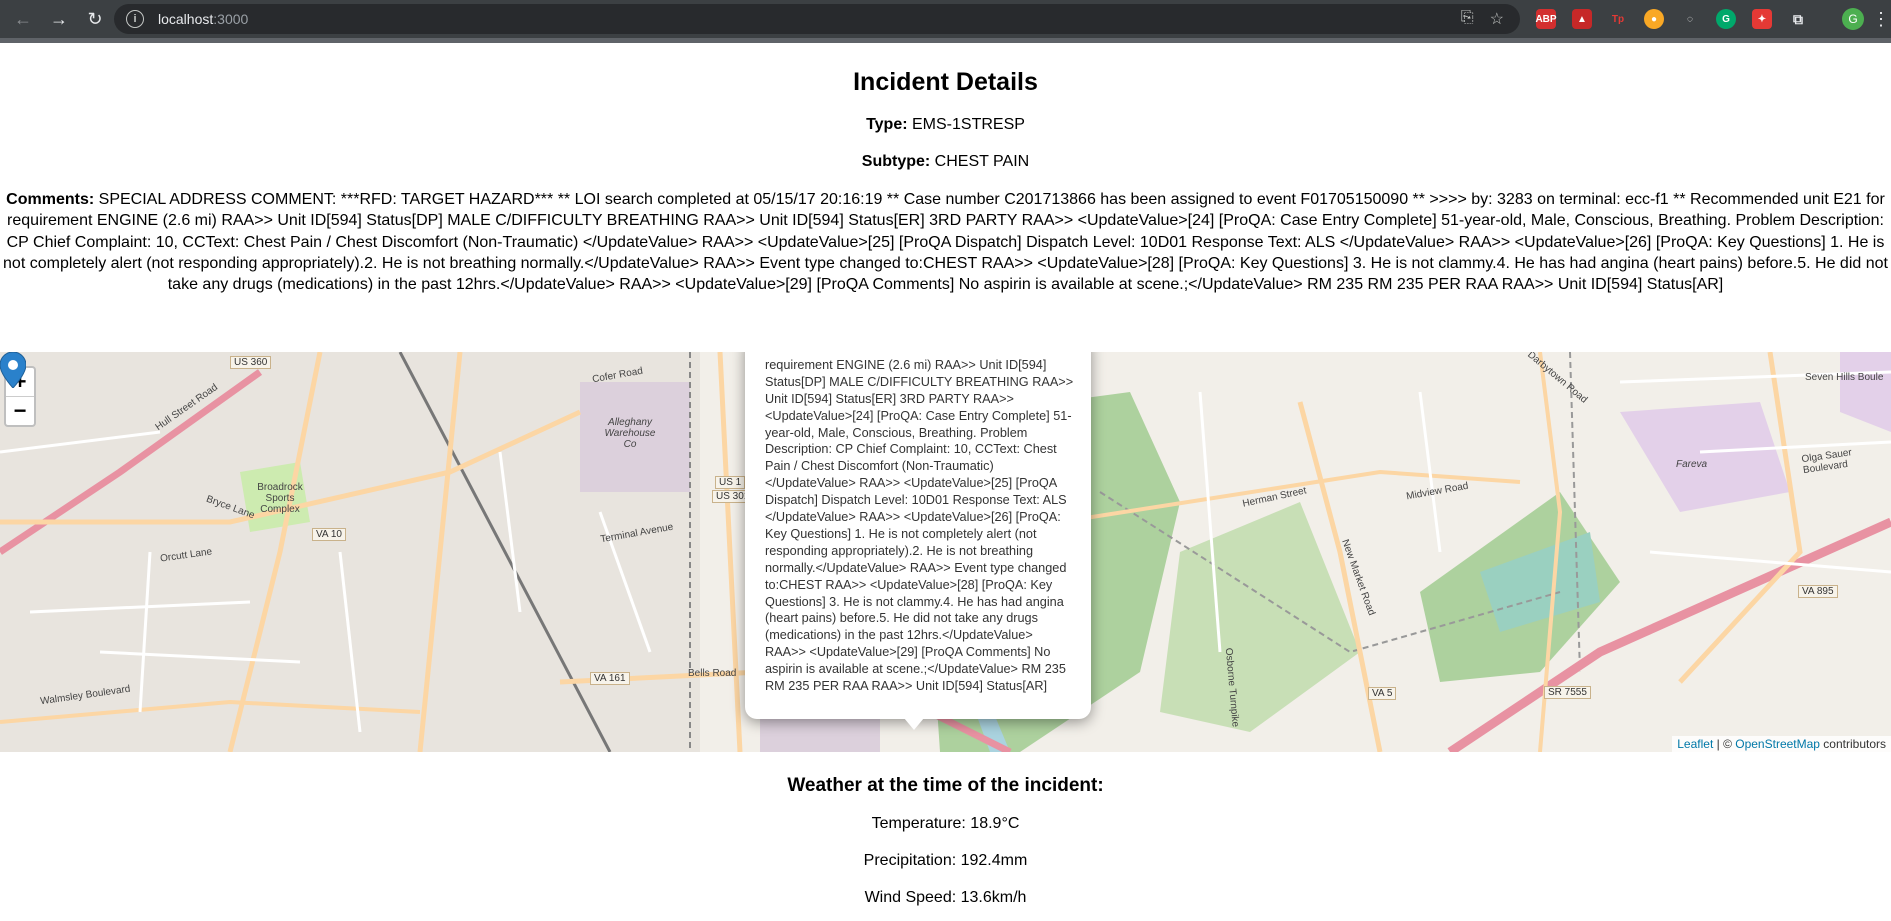 The height and width of the screenshot is (921, 1891). I want to click on map-label-sevenhills: Seven Hills Boule, so click(1844, 377).